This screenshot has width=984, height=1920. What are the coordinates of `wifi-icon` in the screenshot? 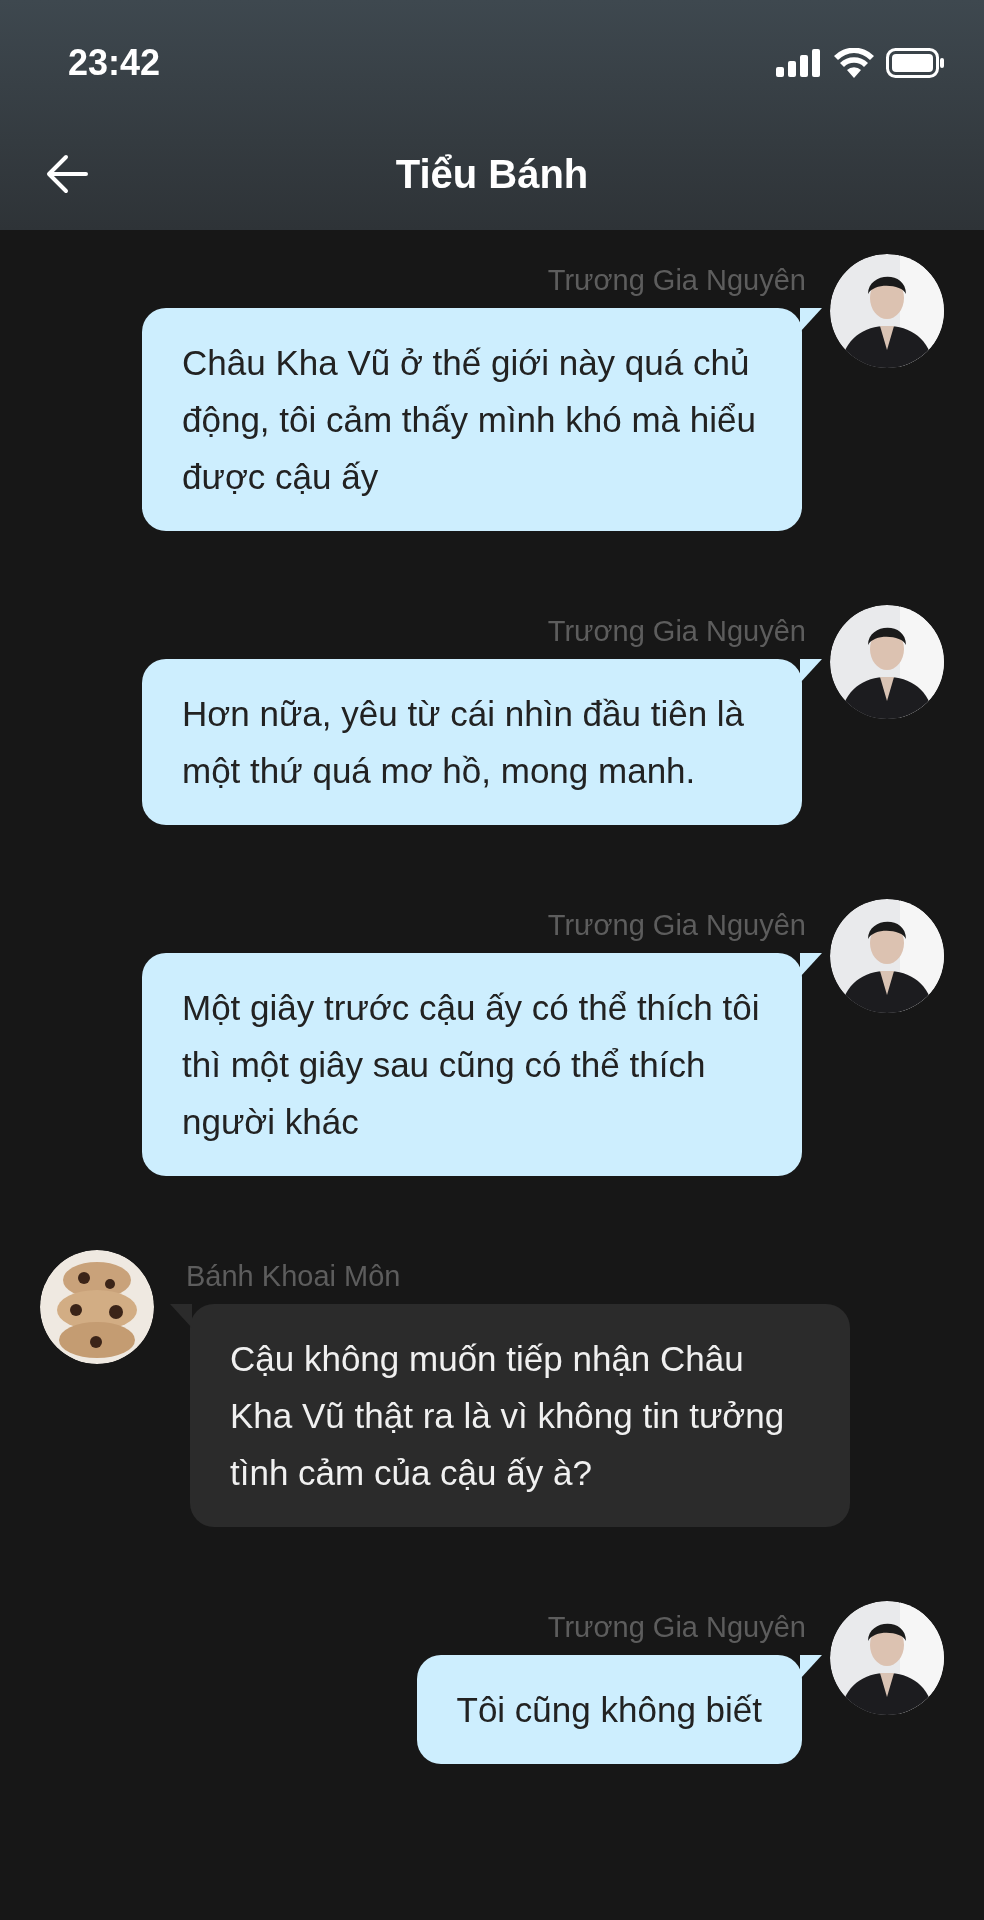 It's located at (854, 63).